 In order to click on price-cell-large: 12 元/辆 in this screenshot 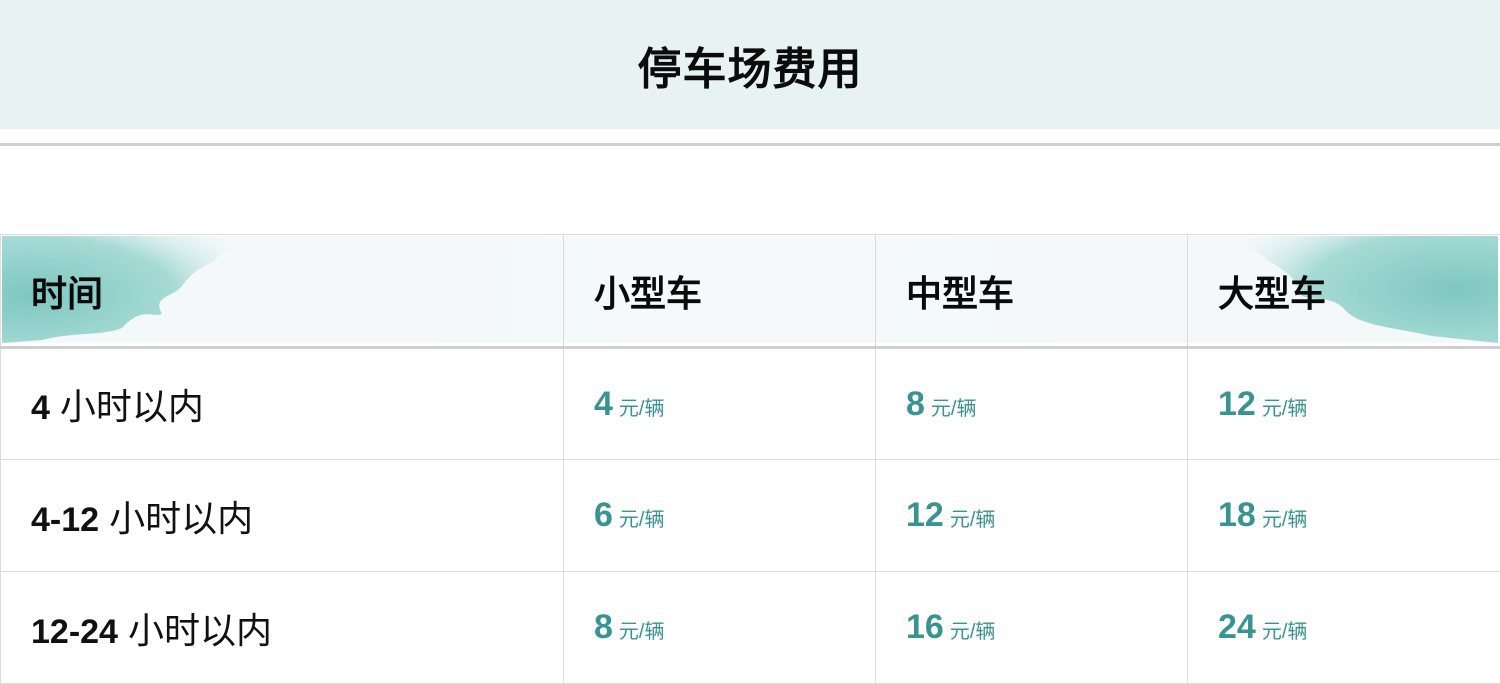, I will do `click(1343, 403)`.